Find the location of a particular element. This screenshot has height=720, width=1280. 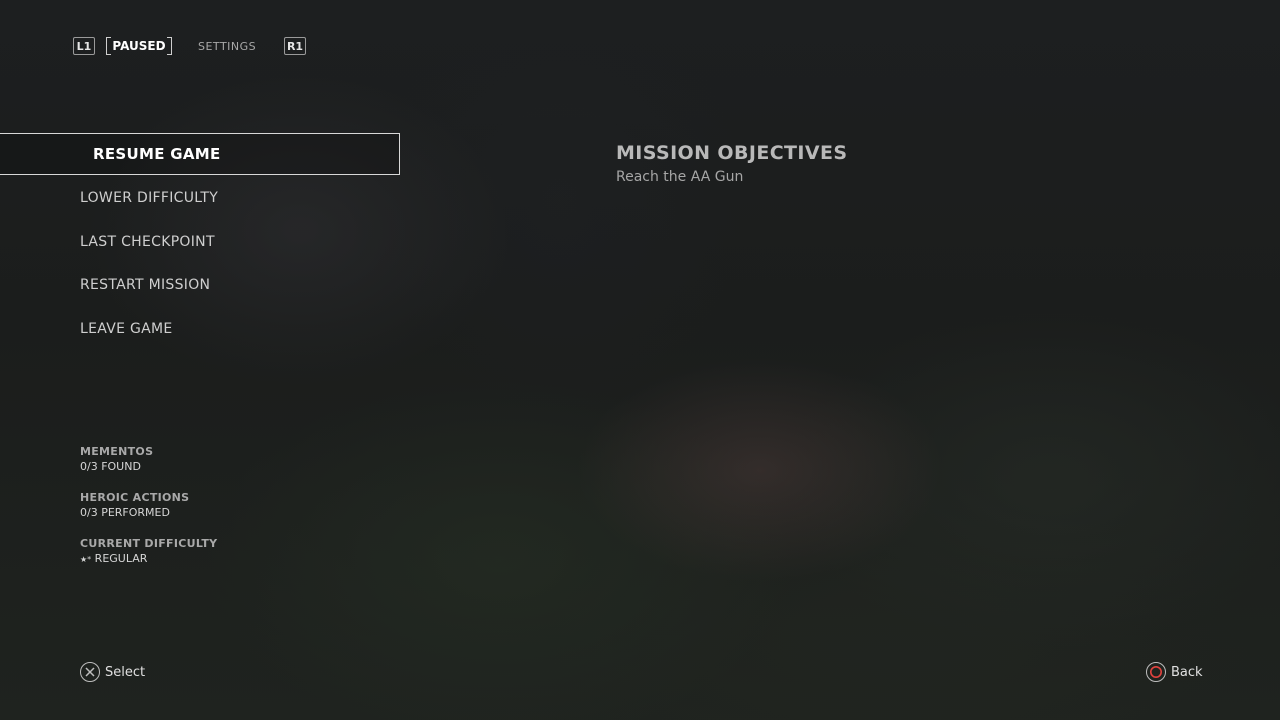

resume-game-button: RESUME GAME is located at coordinates (200, 154).